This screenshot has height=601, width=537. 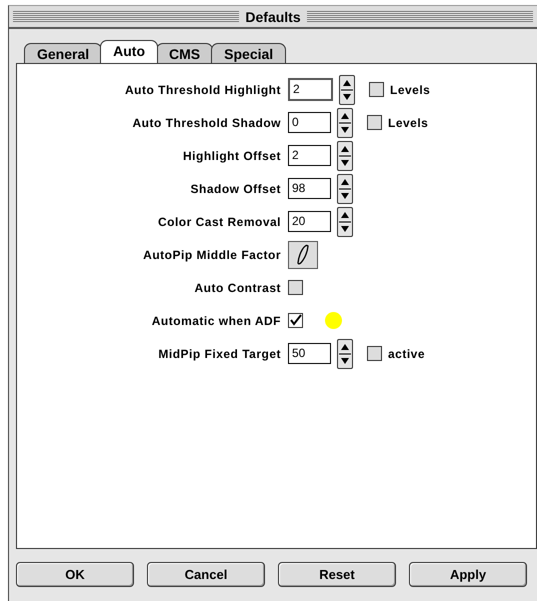 I want to click on input-field: 50, so click(x=309, y=353).